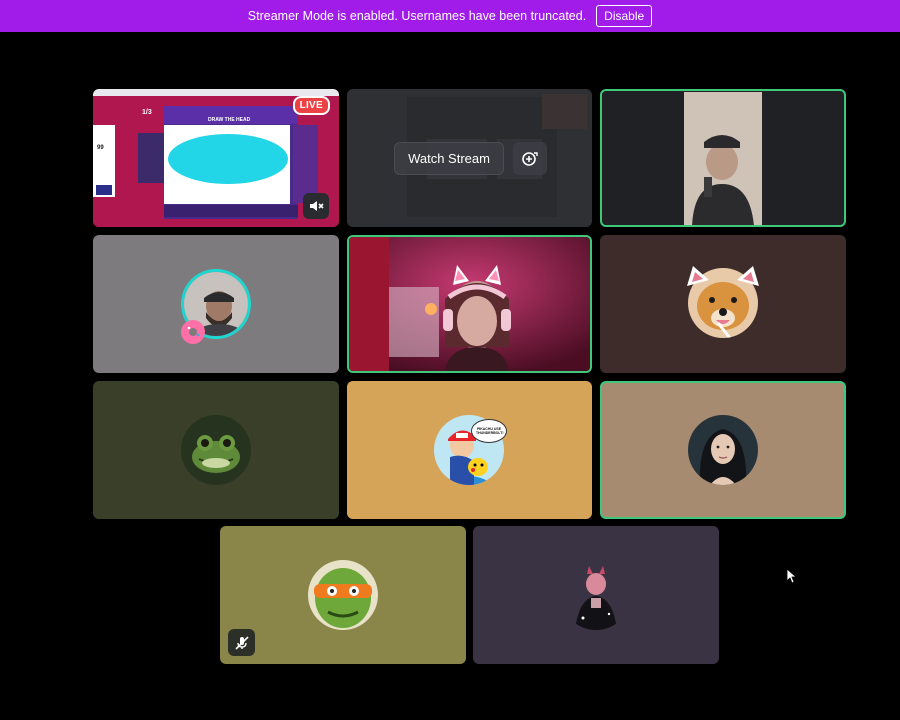  What do you see at coordinates (449, 158) in the screenshot?
I see `watch-stream-button: Watch Stream` at bounding box center [449, 158].